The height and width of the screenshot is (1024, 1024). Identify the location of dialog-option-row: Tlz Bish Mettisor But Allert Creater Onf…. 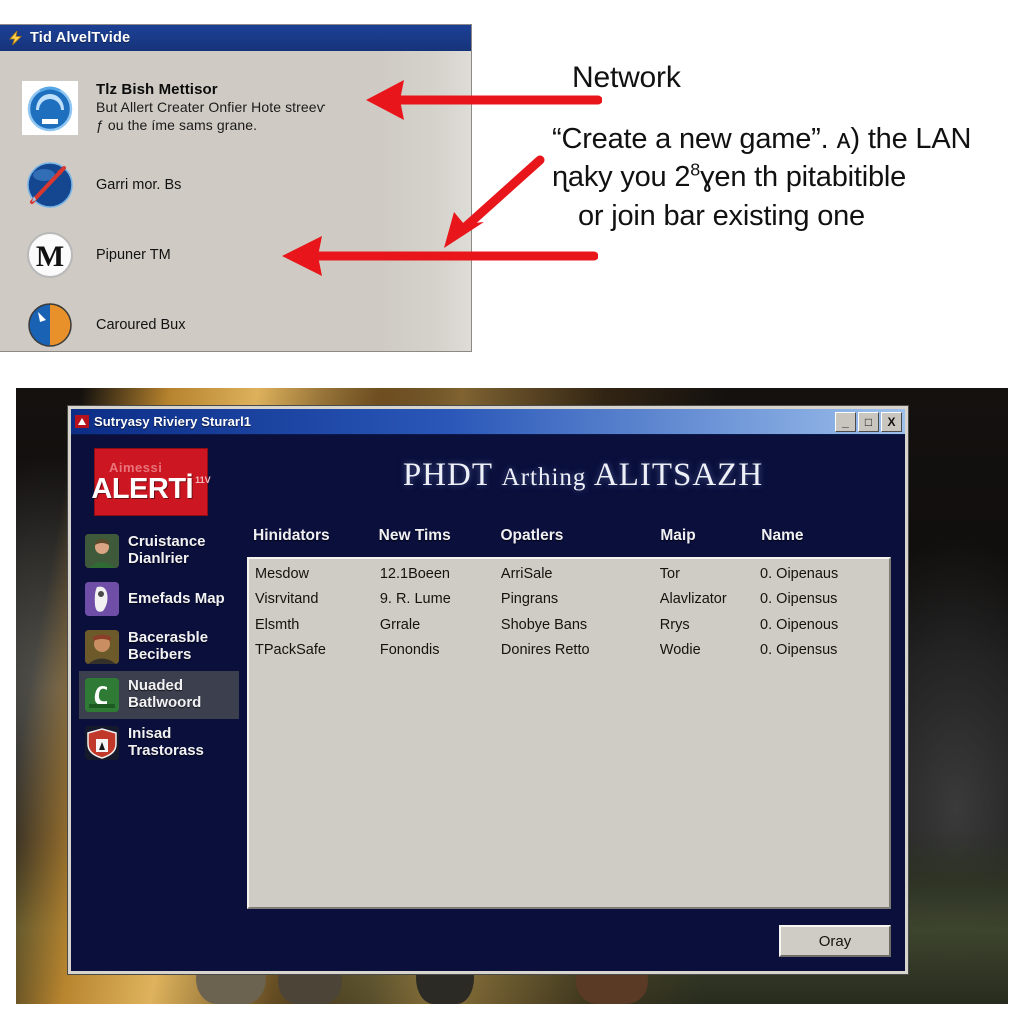
(235, 108).